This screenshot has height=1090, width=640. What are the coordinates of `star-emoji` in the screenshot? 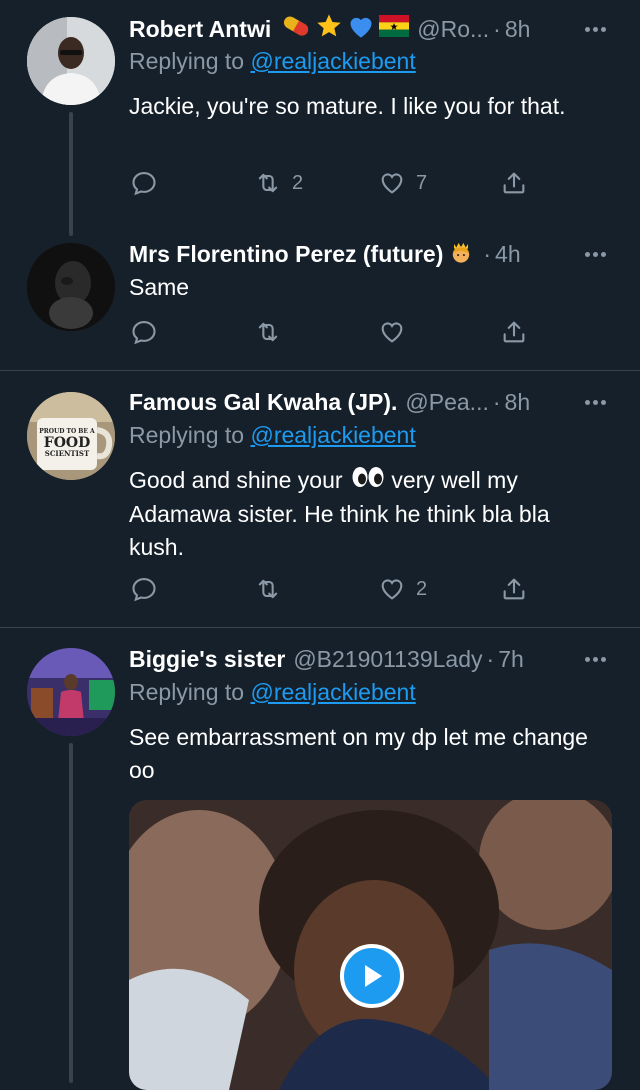 It's located at (329, 29).